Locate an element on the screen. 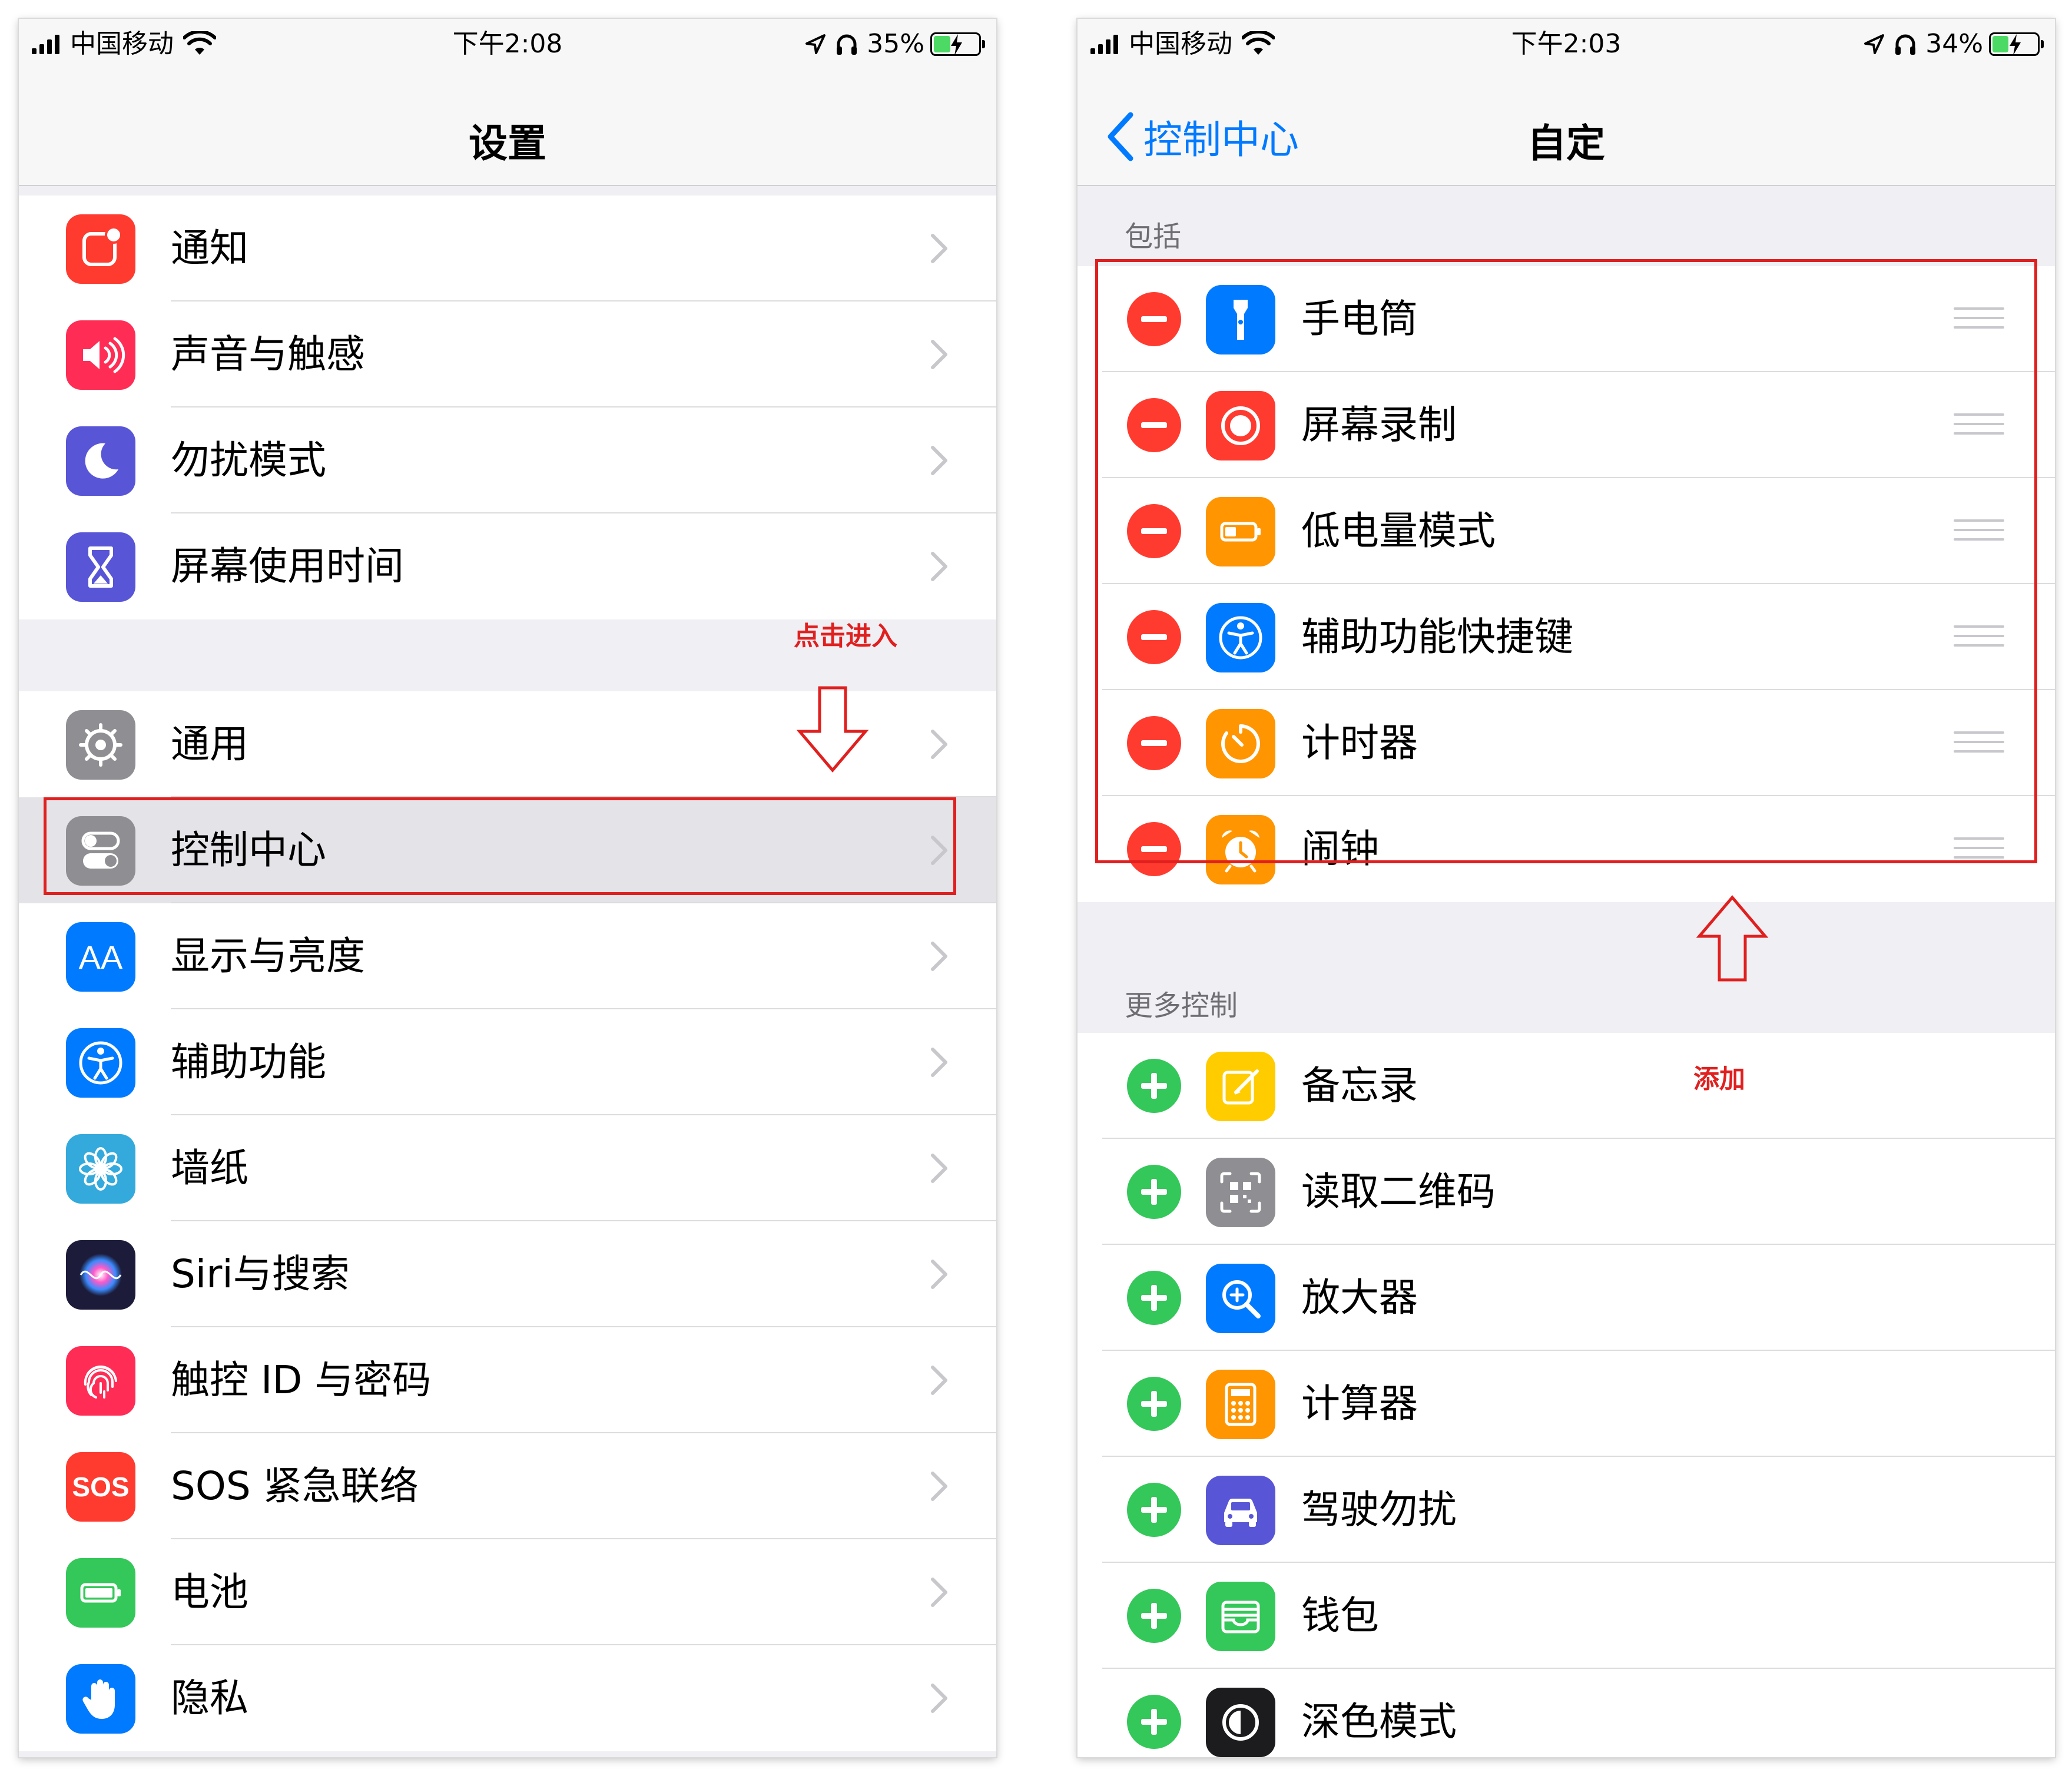  section-header-included: 包括 is located at coordinates (1154, 236).